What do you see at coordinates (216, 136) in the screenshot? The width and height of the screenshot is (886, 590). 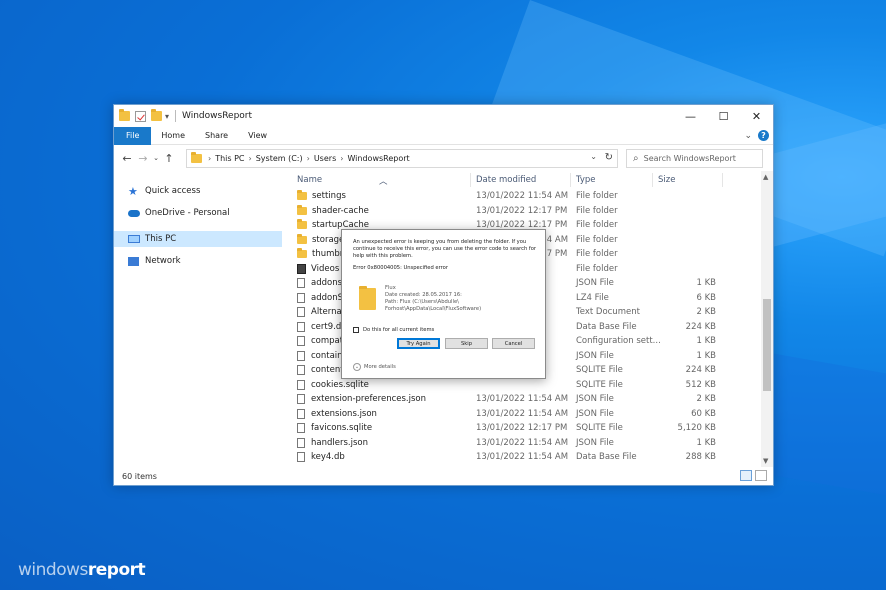 I see `tab-share: Share` at bounding box center [216, 136].